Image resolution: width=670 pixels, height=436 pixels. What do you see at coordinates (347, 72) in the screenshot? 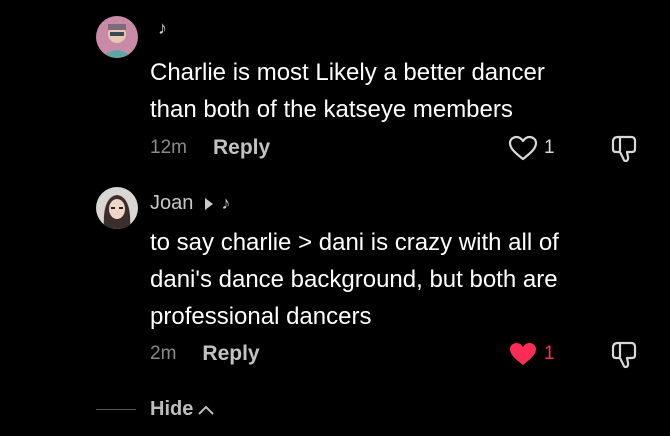
I see `comment-text-line: Charlie is most Likely a better dancer` at bounding box center [347, 72].